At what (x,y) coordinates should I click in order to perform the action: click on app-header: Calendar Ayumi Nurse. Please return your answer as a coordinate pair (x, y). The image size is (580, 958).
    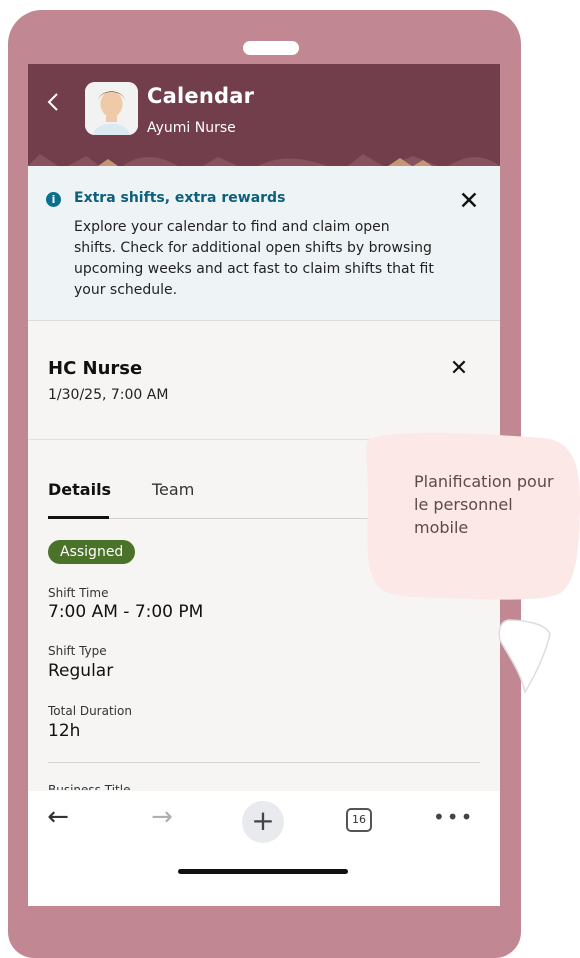
    Looking at the image, I should click on (264, 115).